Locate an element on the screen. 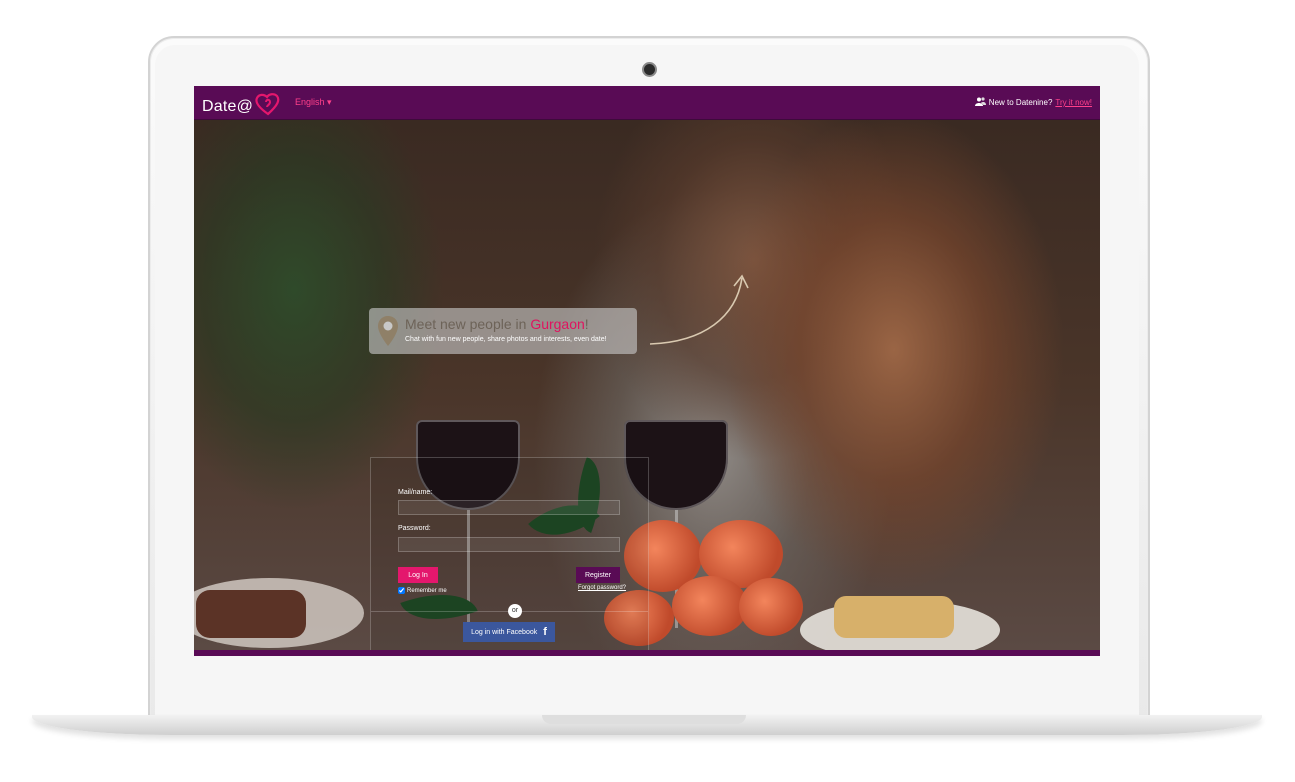 The height and width of the screenshot is (782, 1295). new-user-text: New to Datenine? is located at coordinates (1020, 102).